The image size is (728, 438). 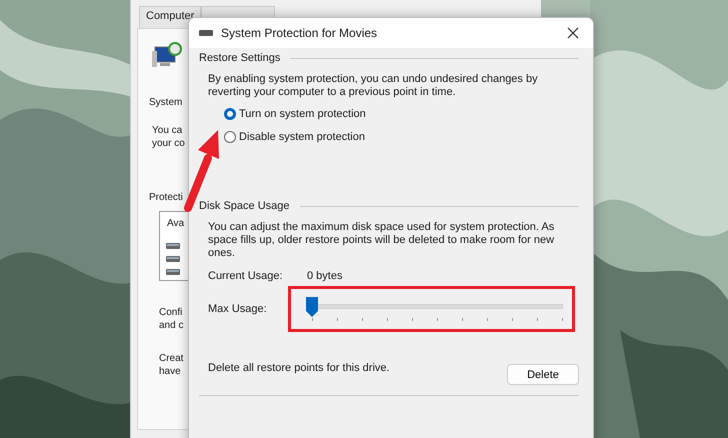 What do you see at coordinates (246, 276) in the screenshot?
I see `field-label: Current Usage:` at bounding box center [246, 276].